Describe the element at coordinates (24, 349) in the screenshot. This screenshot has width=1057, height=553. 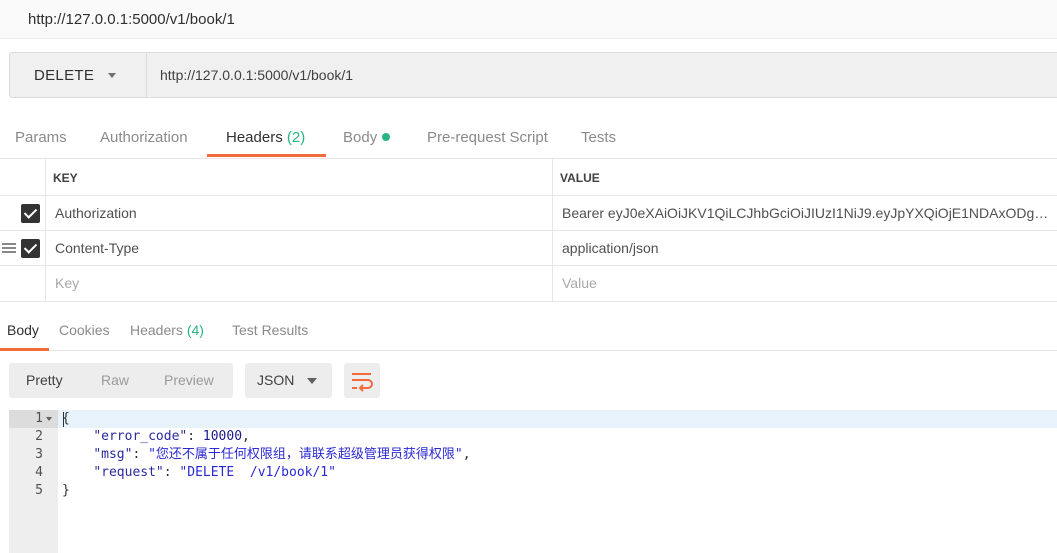
I see `active-response-tab-indicator` at that location.